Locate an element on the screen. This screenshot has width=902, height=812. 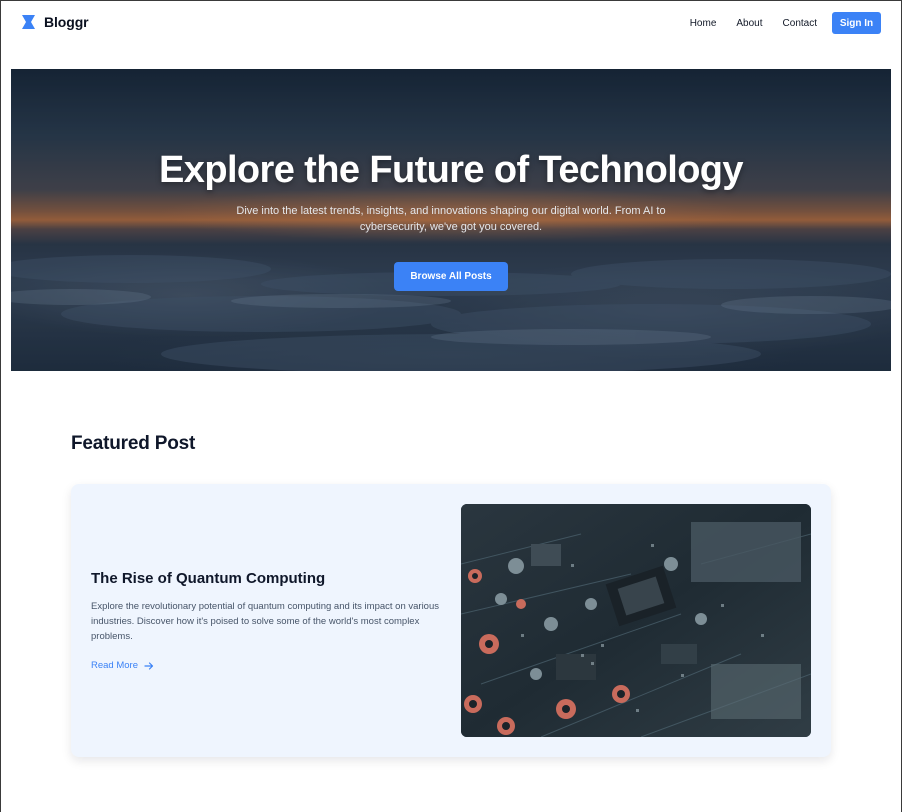
circuit-board-image is located at coordinates (636, 620).